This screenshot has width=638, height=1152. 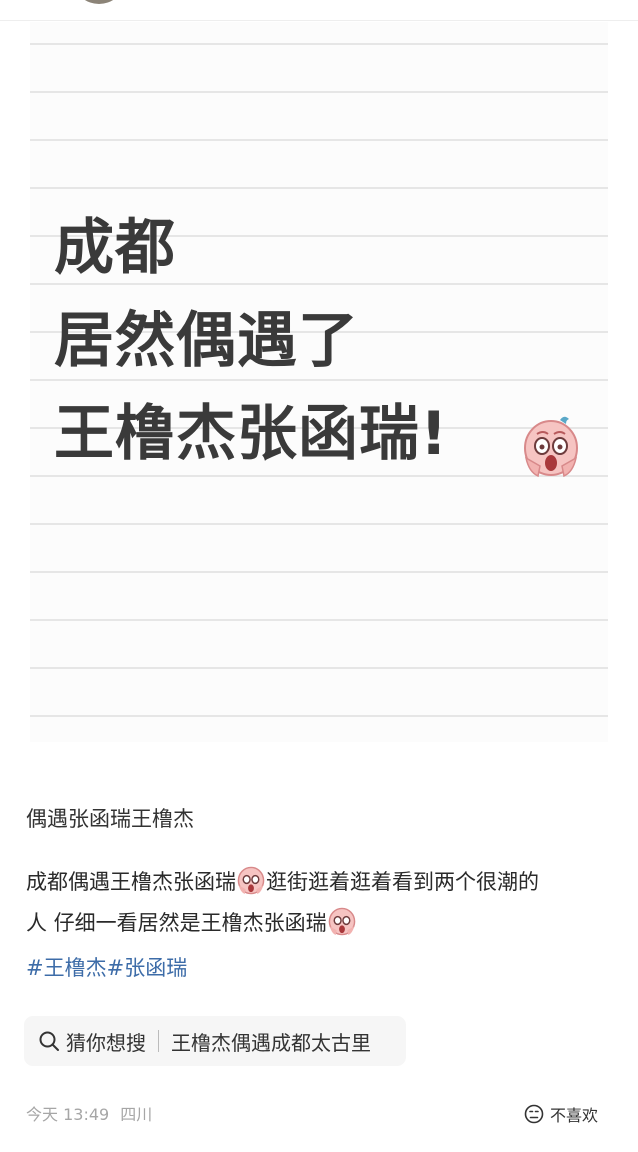 I want to click on post-location: 四川, so click(x=136, y=1114).